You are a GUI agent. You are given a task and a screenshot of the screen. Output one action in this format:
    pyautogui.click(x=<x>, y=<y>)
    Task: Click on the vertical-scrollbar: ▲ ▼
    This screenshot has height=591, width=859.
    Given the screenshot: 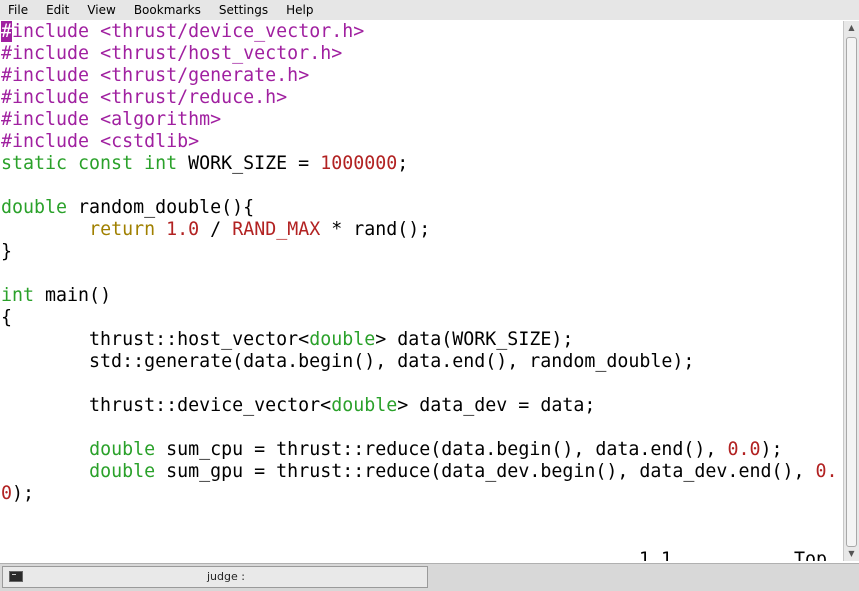 What is the action you would take?
    pyautogui.click(x=851, y=291)
    